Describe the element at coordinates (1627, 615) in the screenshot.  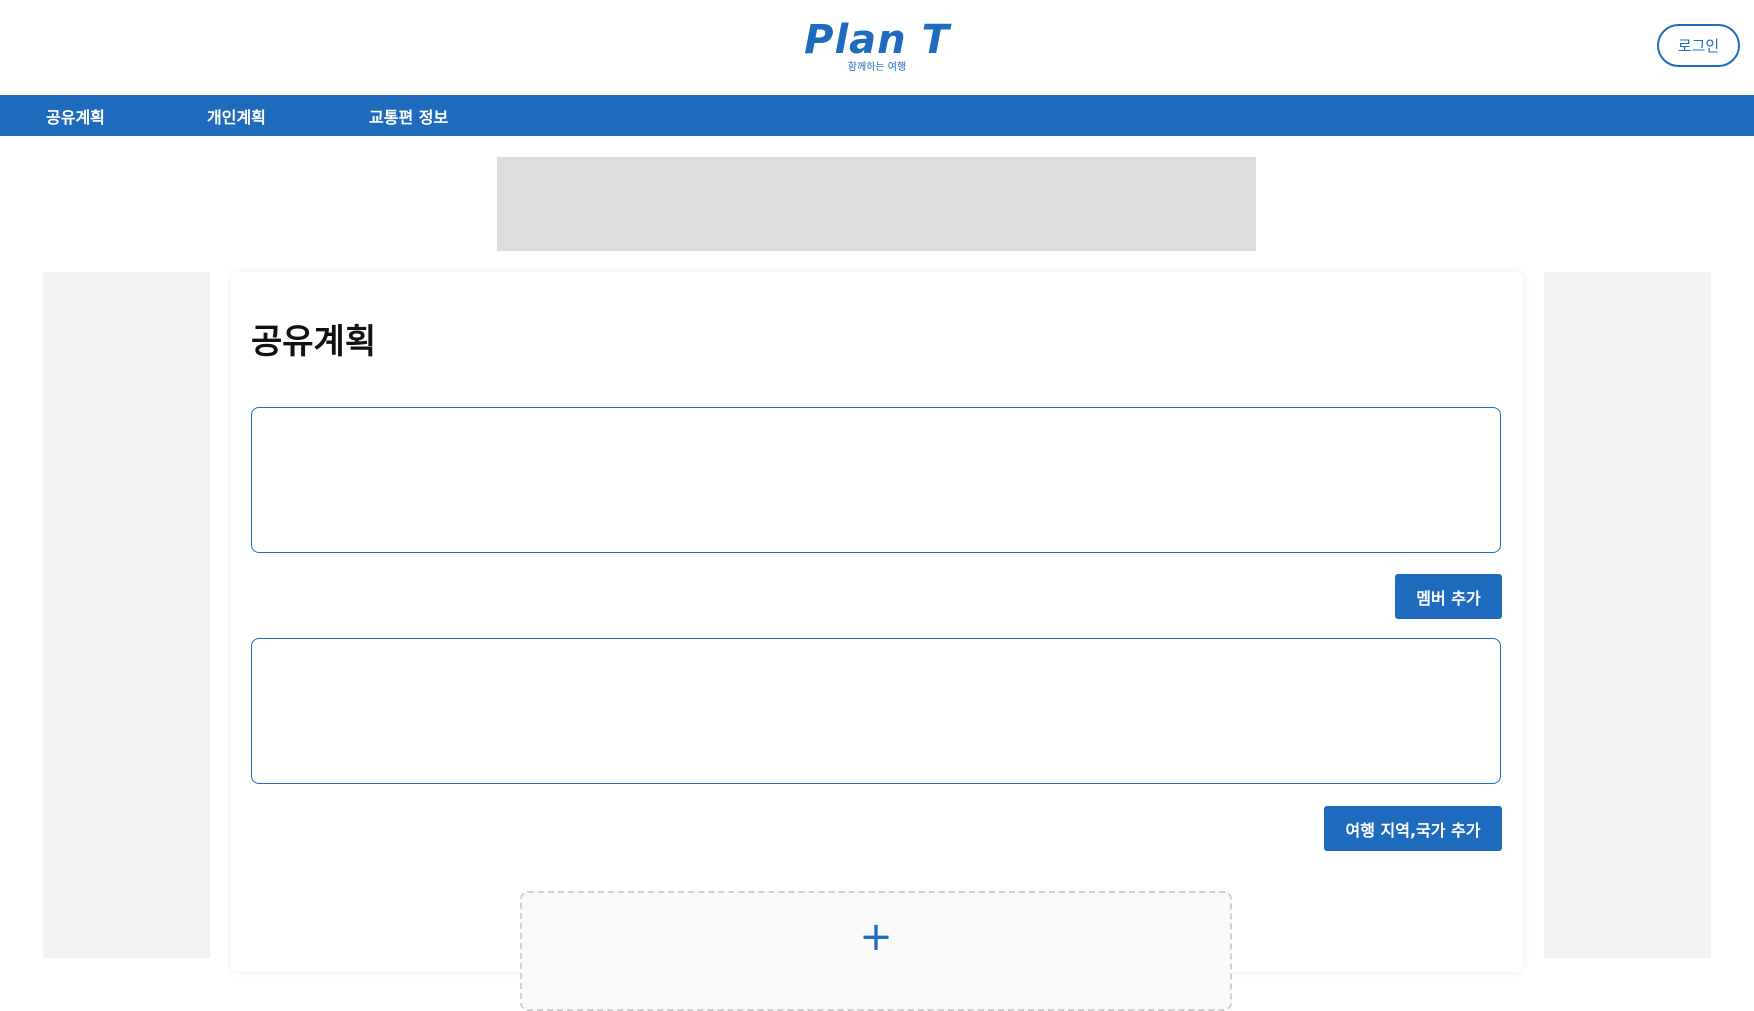
I see `right-side-ad-placeholder` at that location.